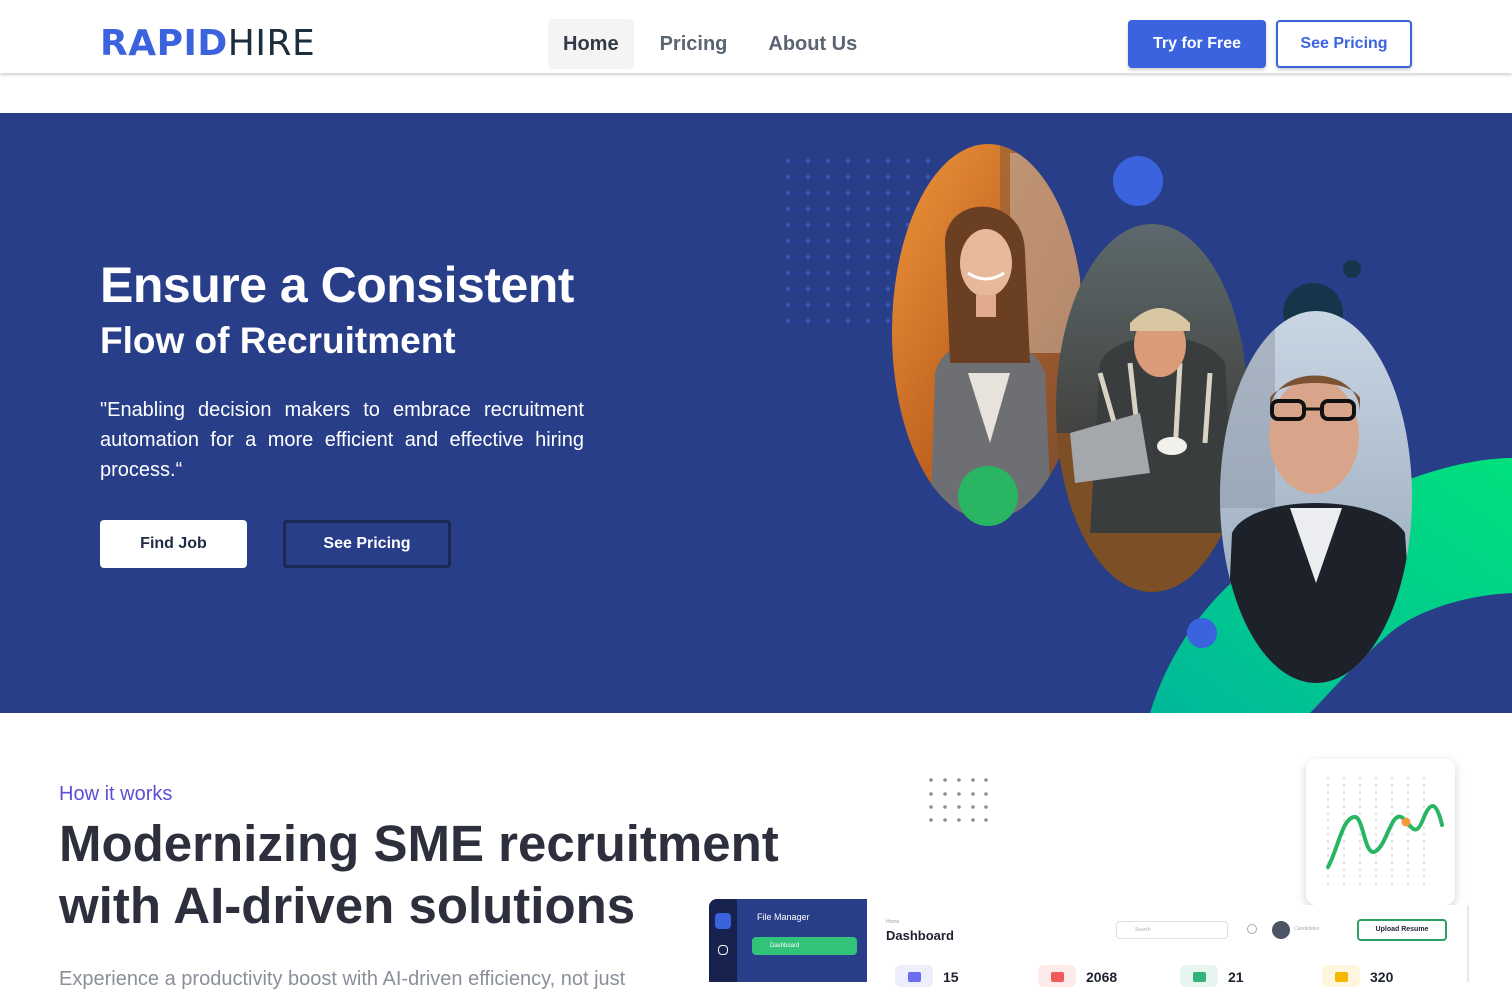 The width and height of the screenshot is (1512, 993). Describe the element at coordinates (164, 43) in the screenshot. I see `logo-bold-text: RAPID` at that location.